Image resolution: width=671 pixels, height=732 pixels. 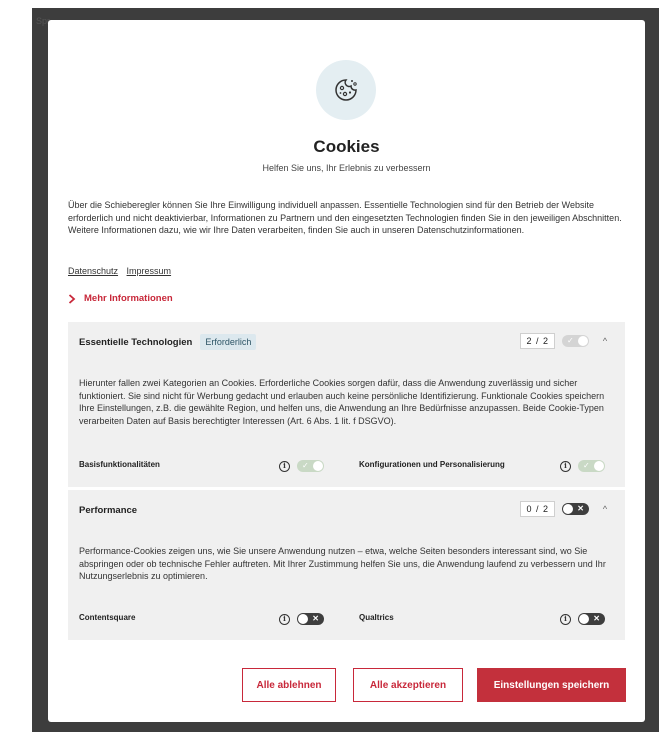 I want to click on item-label: Contentsquare, so click(x=107, y=617).